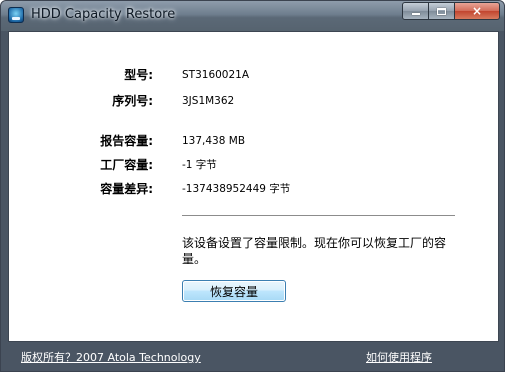  Describe the element at coordinates (126, 141) in the screenshot. I see `reported-capacity-label: 报告容量:` at that location.